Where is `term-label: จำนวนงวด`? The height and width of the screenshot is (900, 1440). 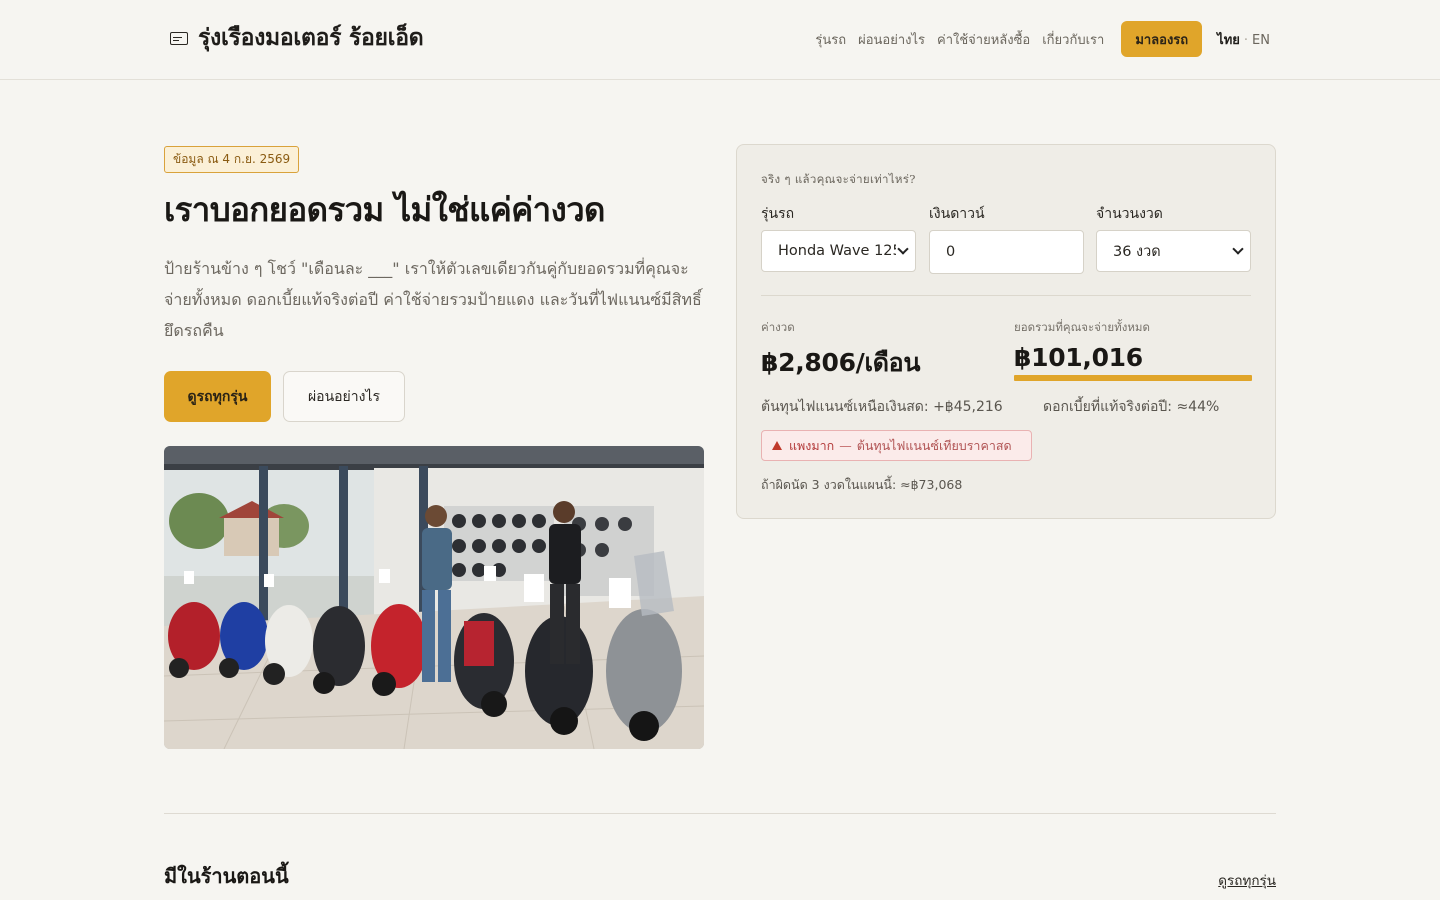
term-label: จำนวนงวด is located at coordinates (1129, 214).